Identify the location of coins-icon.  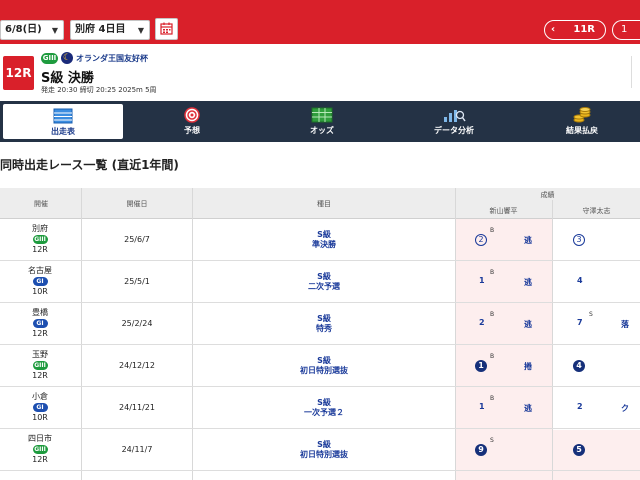
(582, 115).